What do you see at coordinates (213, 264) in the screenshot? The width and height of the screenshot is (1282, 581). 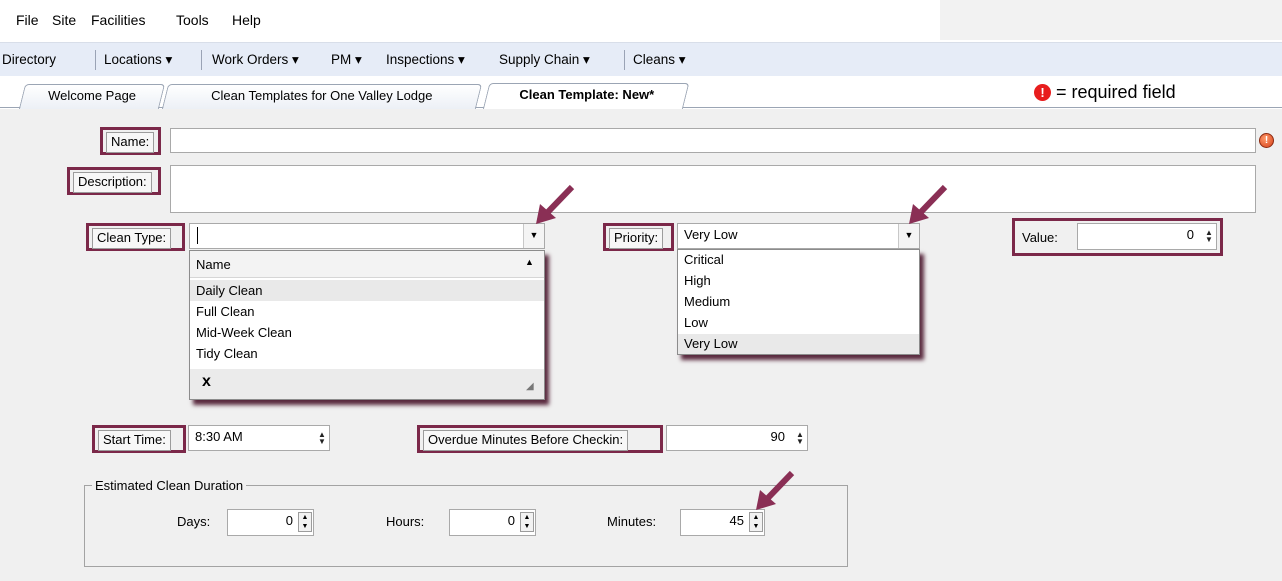 I see `dropdown-header-label: Name` at bounding box center [213, 264].